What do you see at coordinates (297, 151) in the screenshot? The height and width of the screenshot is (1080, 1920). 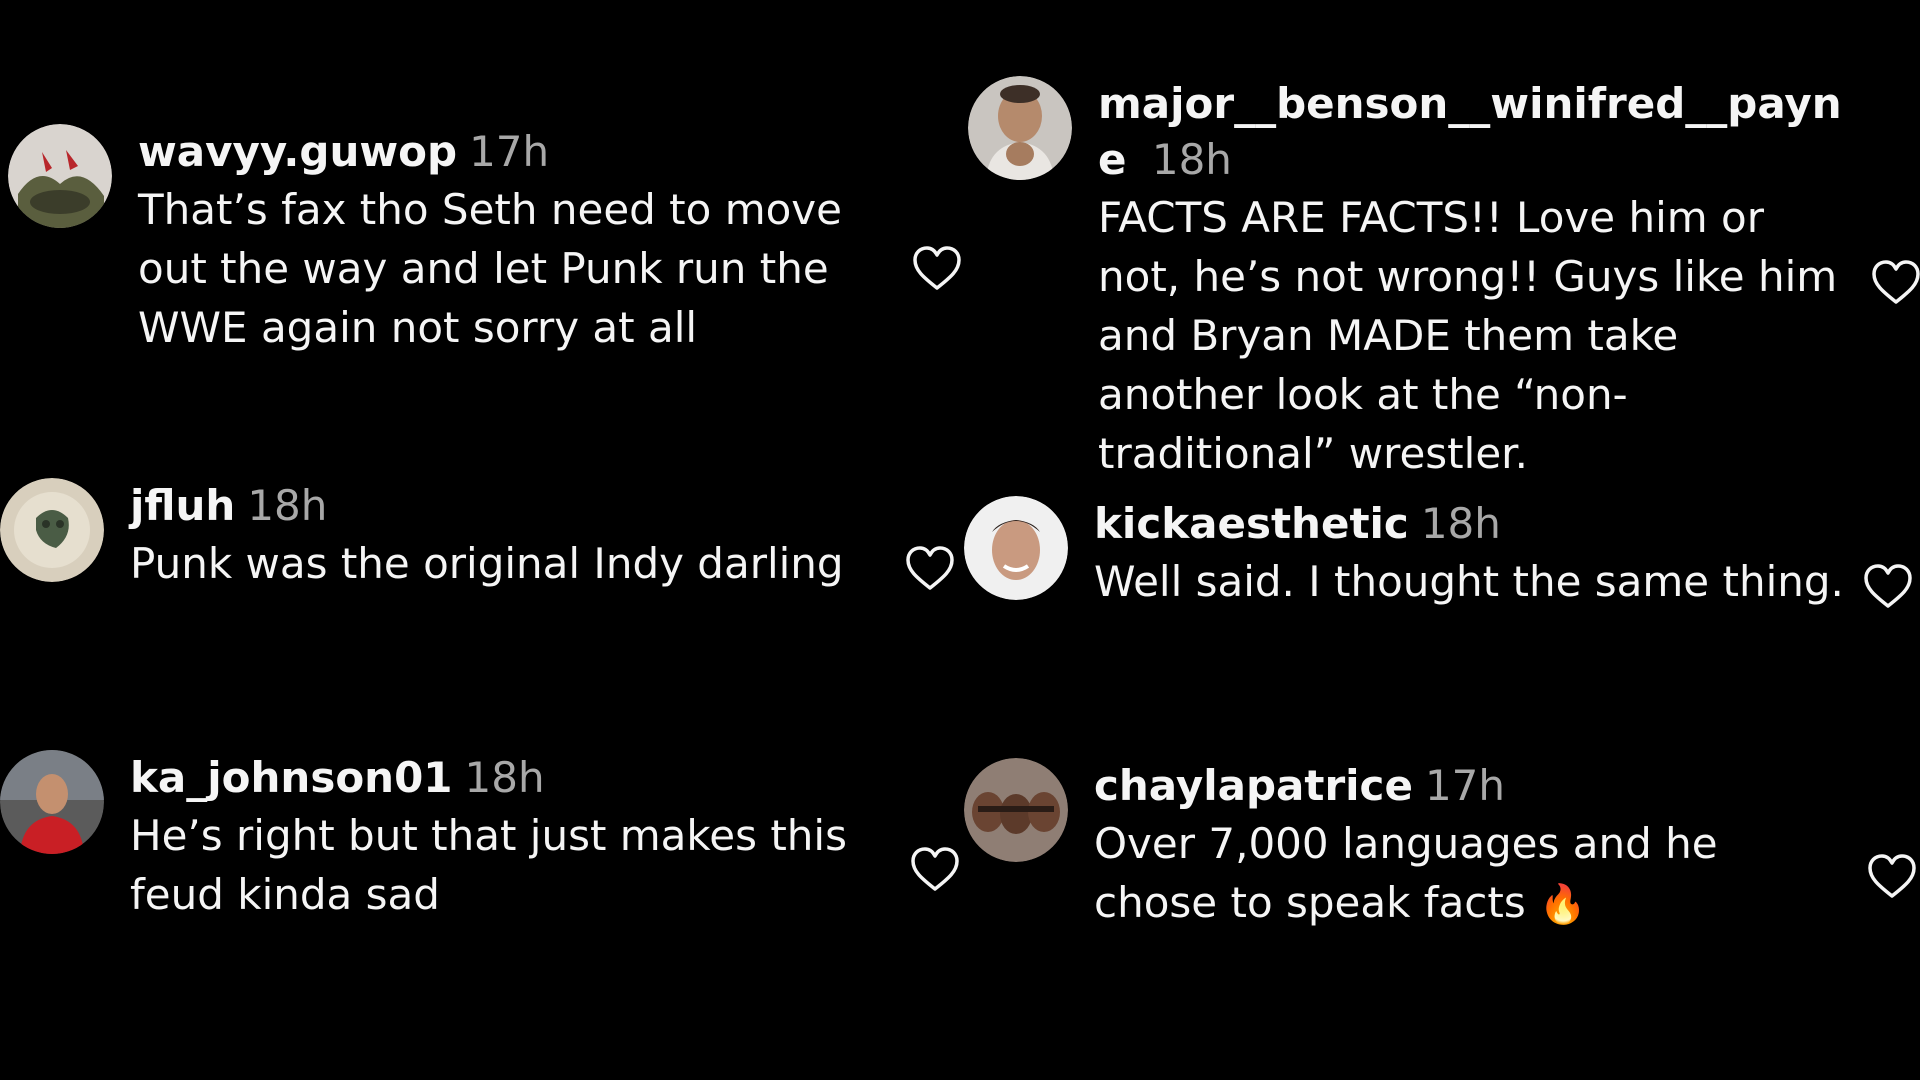 I see `comment-username: wavyy.guwop` at bounding box center [297, 151].